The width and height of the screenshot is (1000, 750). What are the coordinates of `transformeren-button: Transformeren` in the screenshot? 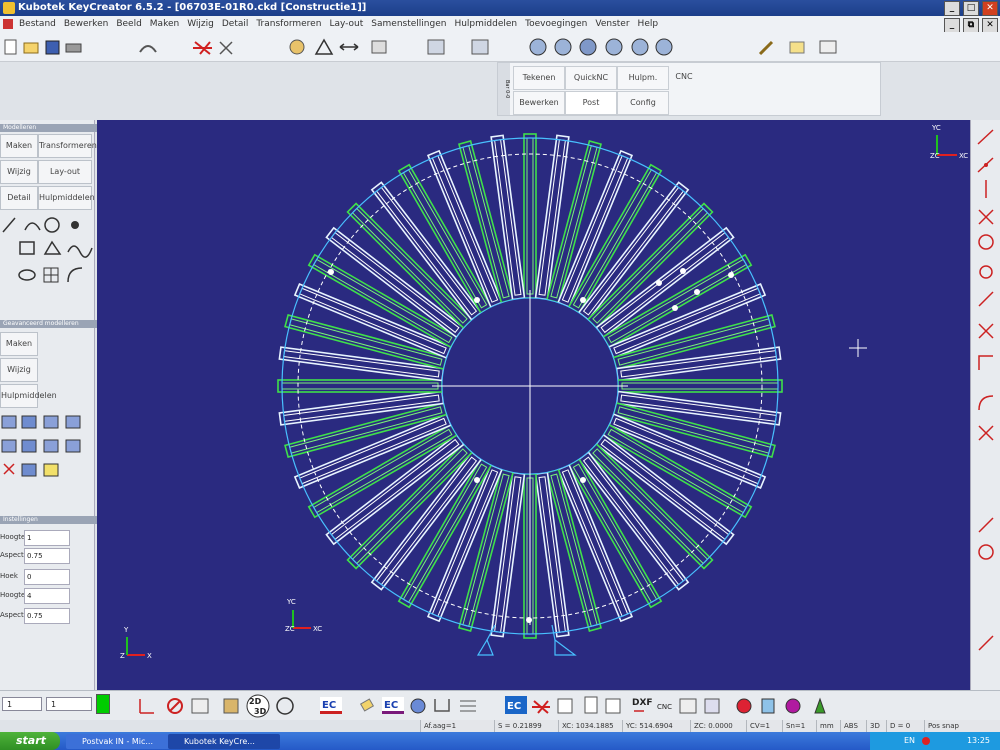 It's located at (67, 146).